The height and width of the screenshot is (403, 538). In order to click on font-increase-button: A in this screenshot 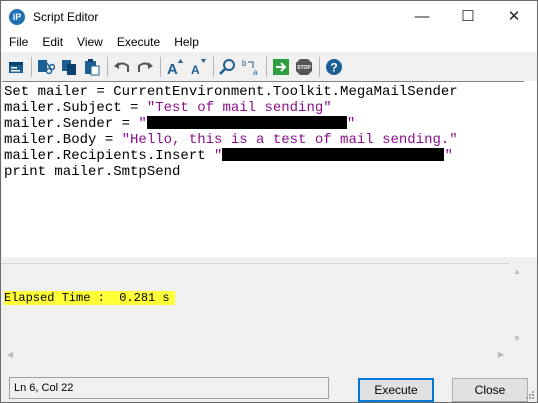, I will do `click(175, 67)`.